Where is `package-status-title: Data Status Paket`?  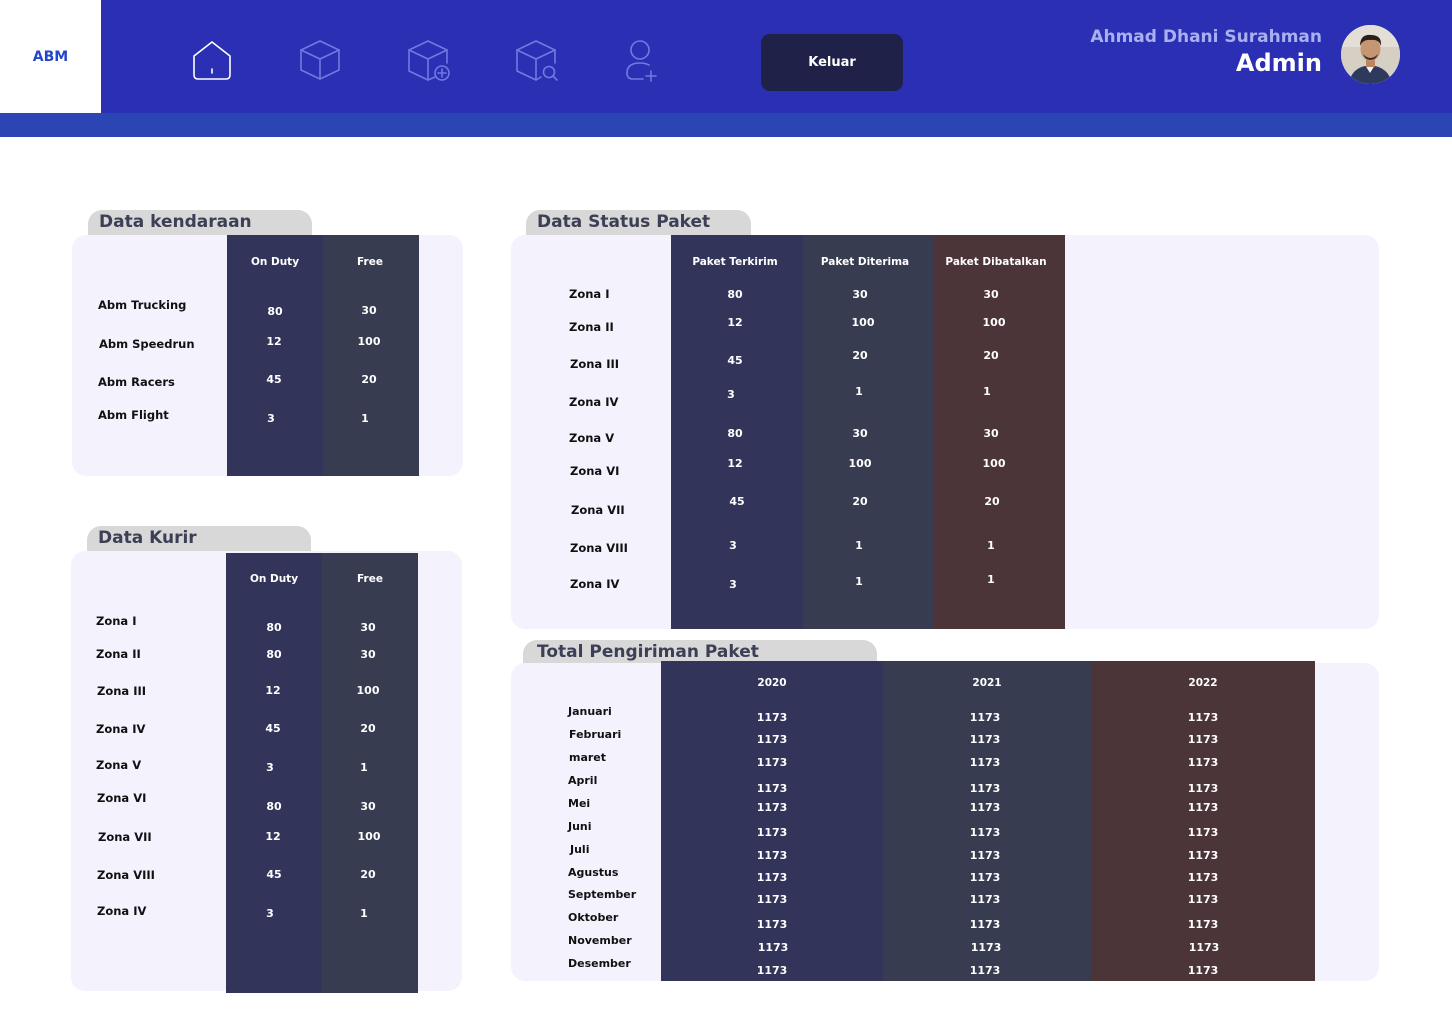 package-status-title: Data Status Paket is located at coordinates (638, 223).